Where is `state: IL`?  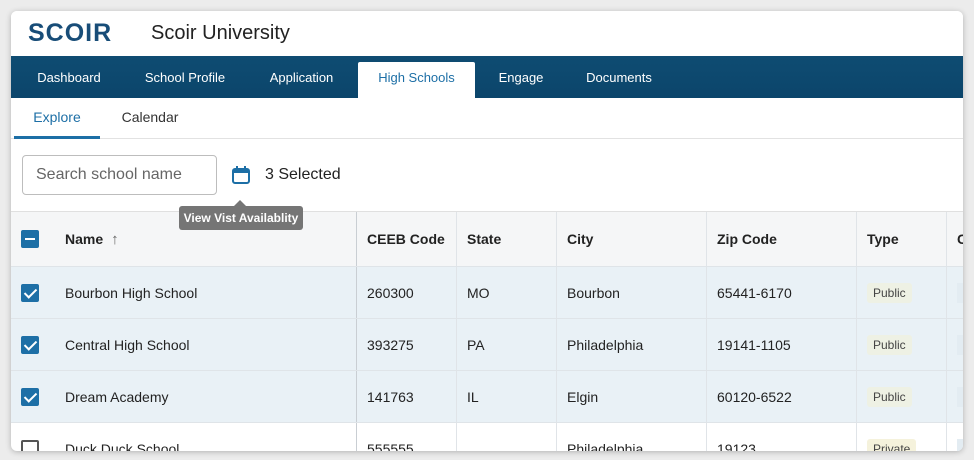 state: IL is located at coordinates (507, 396).